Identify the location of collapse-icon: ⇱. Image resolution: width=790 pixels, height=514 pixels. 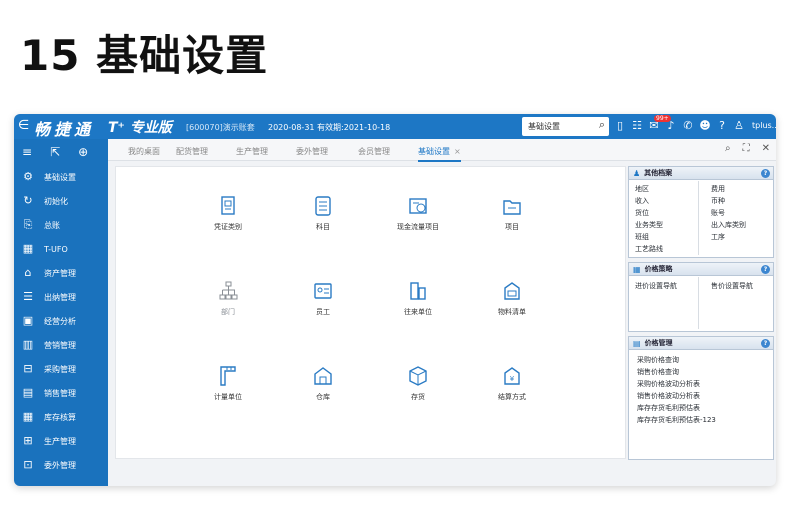
(55, 152).